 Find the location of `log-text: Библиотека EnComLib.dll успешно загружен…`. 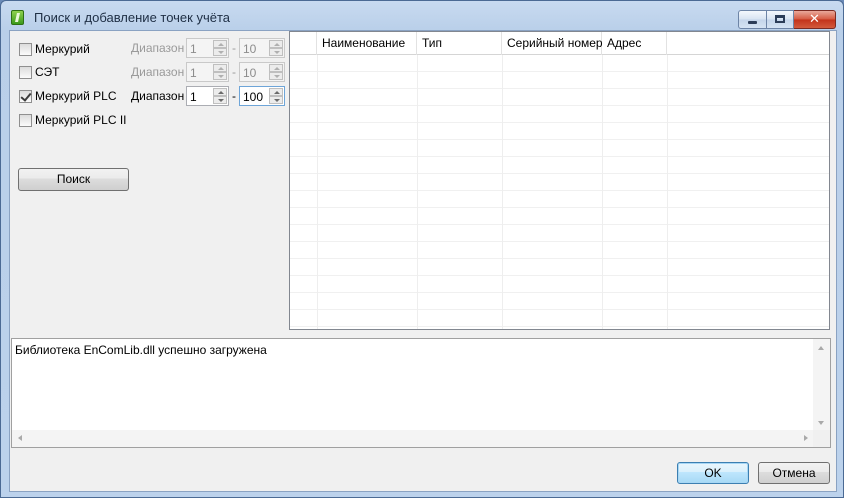

log-text: Библиотека EnComLib.dll успешно загружен… is located at coordinates (141, 350).